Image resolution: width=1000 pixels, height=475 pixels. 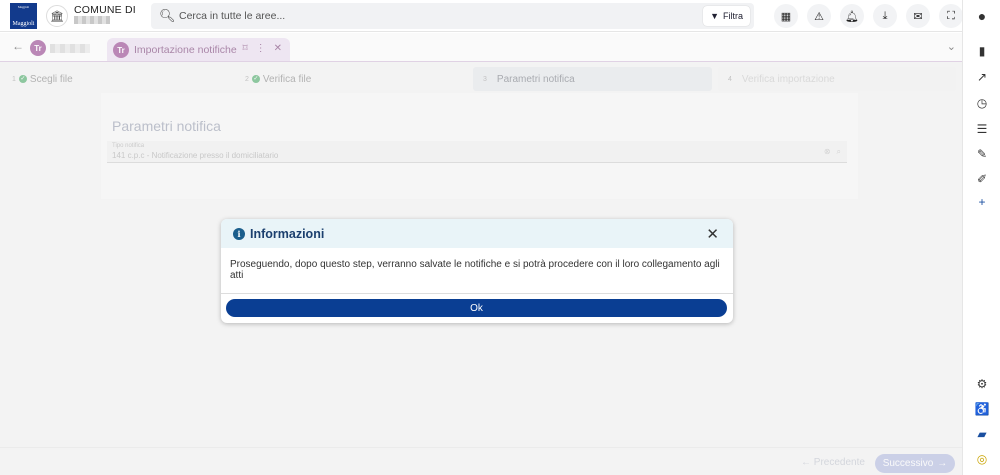 I want to click on trend-icon: ↗, so click(x=981, y=77).